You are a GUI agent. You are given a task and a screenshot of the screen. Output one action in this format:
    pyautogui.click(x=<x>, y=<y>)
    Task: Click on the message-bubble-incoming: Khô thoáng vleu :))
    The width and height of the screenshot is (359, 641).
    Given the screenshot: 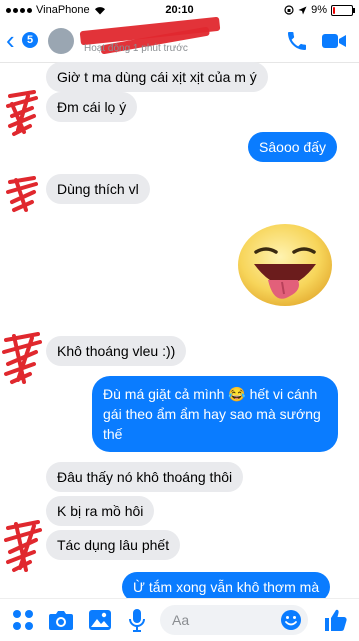 What is the action you would take?
    pyautogui.click(x=116, y=351)
    